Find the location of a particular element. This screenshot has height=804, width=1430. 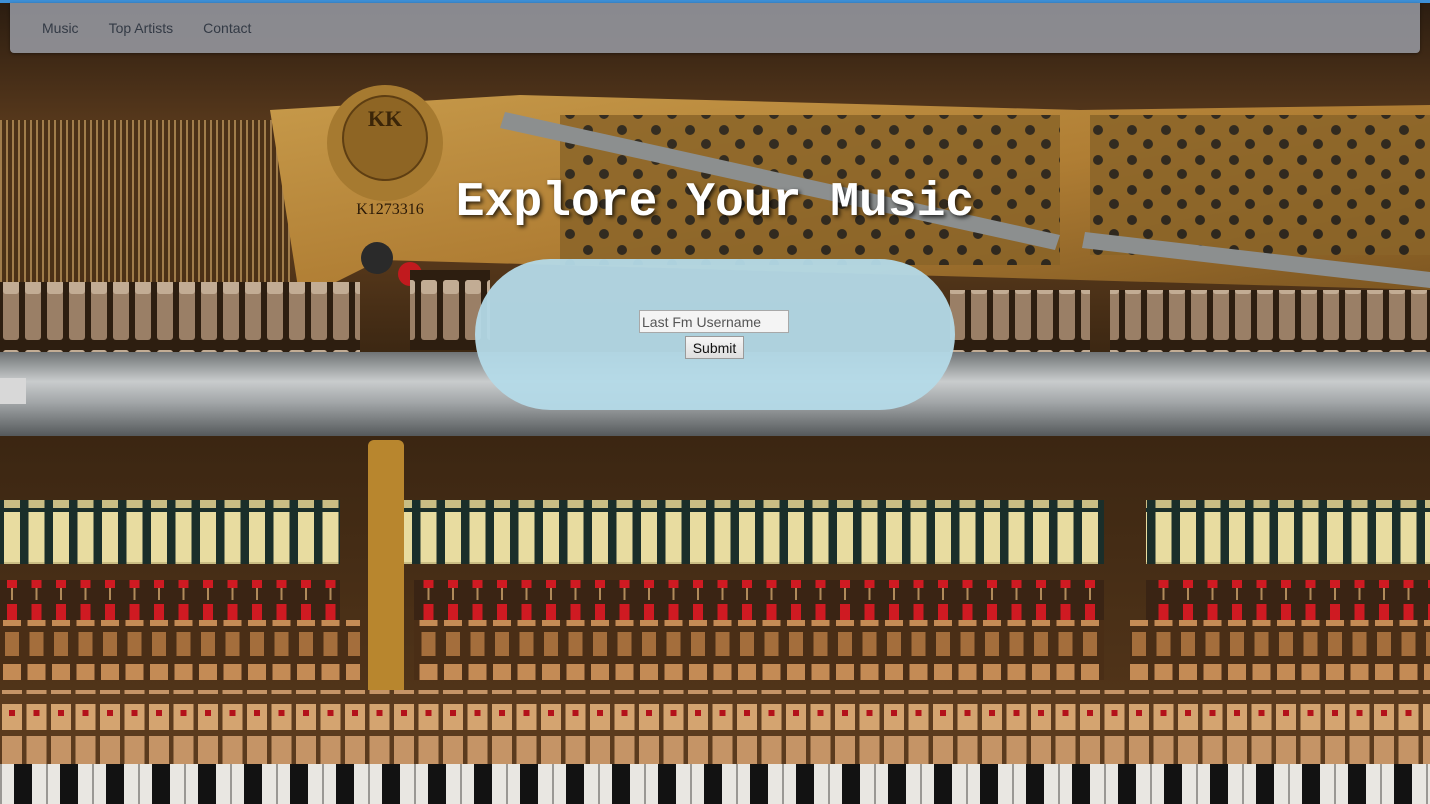

nav-links: Music Top Artists Contact is located at coordinates (161, 28).